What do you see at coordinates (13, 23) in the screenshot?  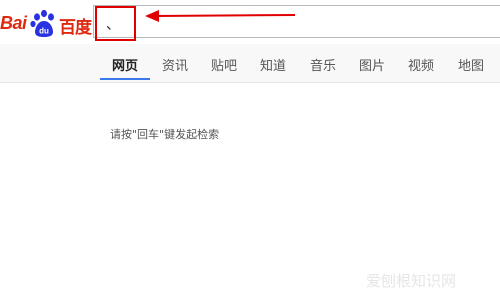 I see `logo-text-latin: Bai` at bounding box center [13, 23].